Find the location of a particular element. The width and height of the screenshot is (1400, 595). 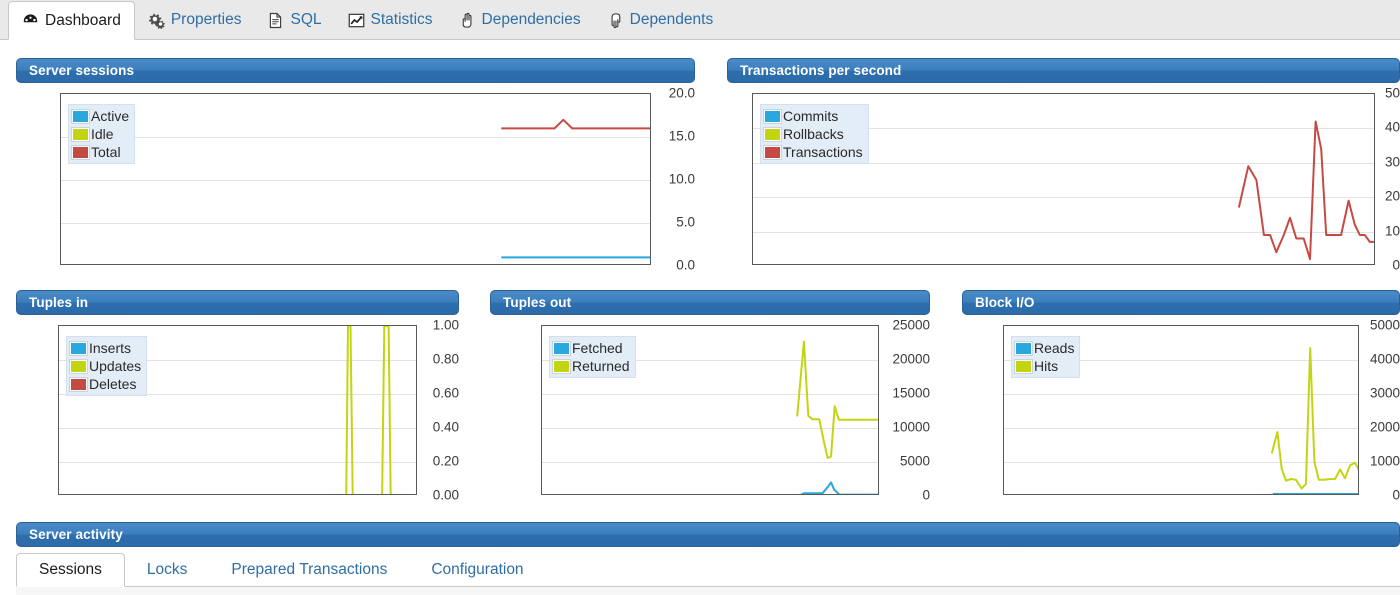

y-axis-tick-label: 40 is located at coordinates (1392, 127).